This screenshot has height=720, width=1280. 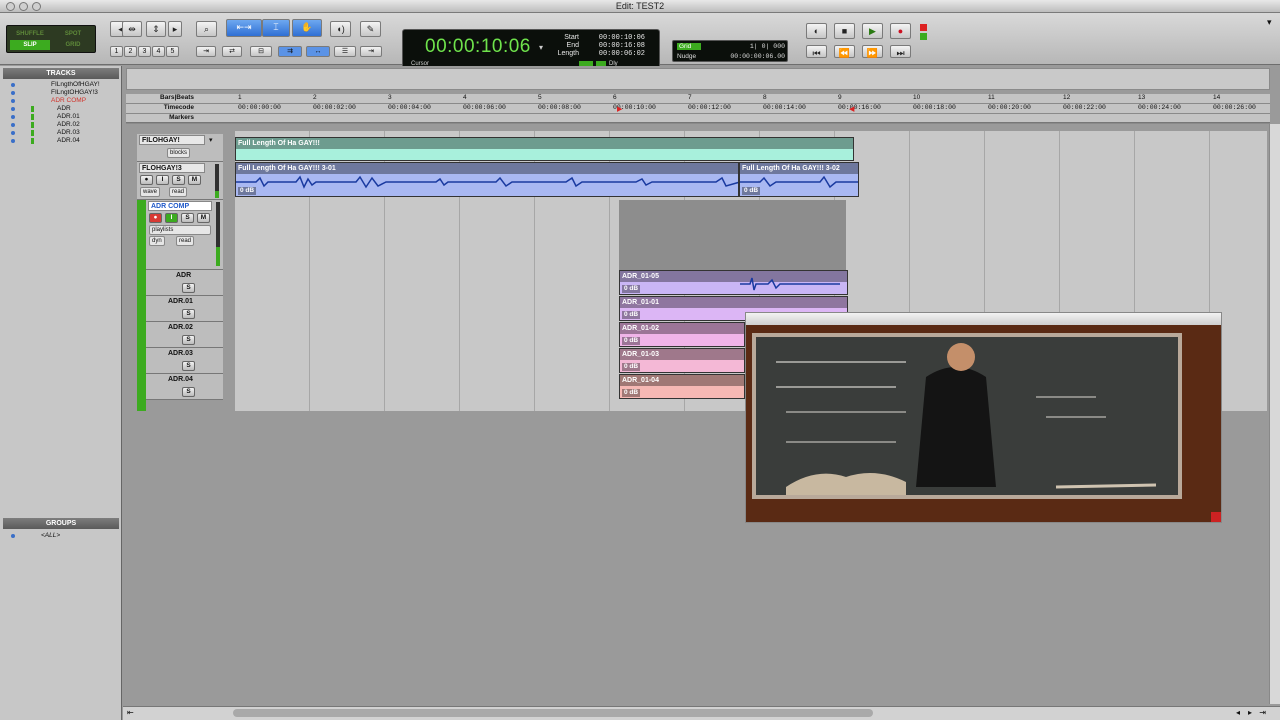 What do you see at coordinates (180, 230) in the screenshot?
I see `track-view-selector: playlists` at bounding box center [180, 230].